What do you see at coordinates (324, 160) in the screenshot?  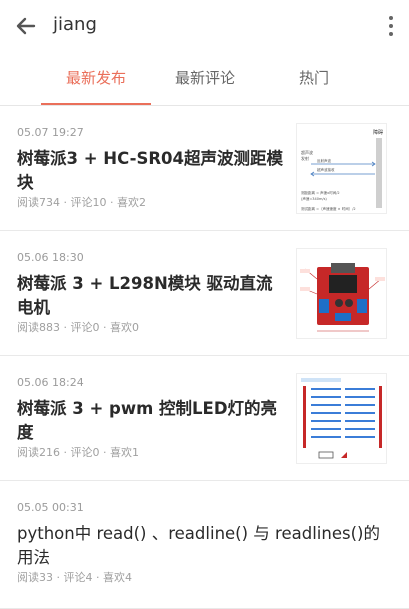 I see `thumb-label: 反射声波` at bounding box center [324, 160].